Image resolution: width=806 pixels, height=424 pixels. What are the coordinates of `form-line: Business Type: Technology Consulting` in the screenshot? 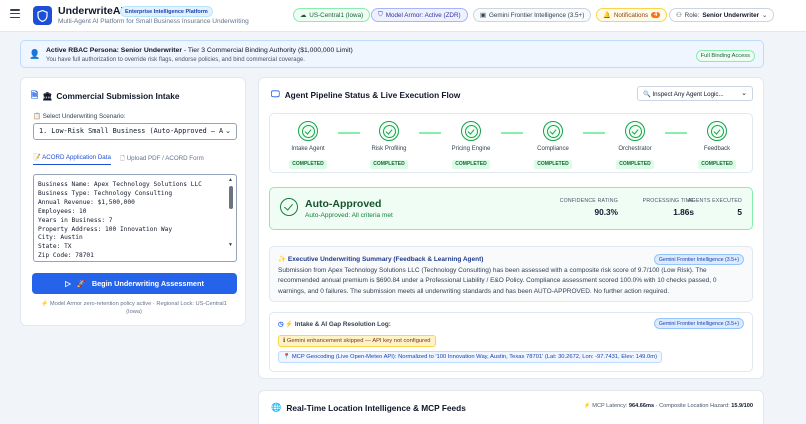 It's located at (105, 193).